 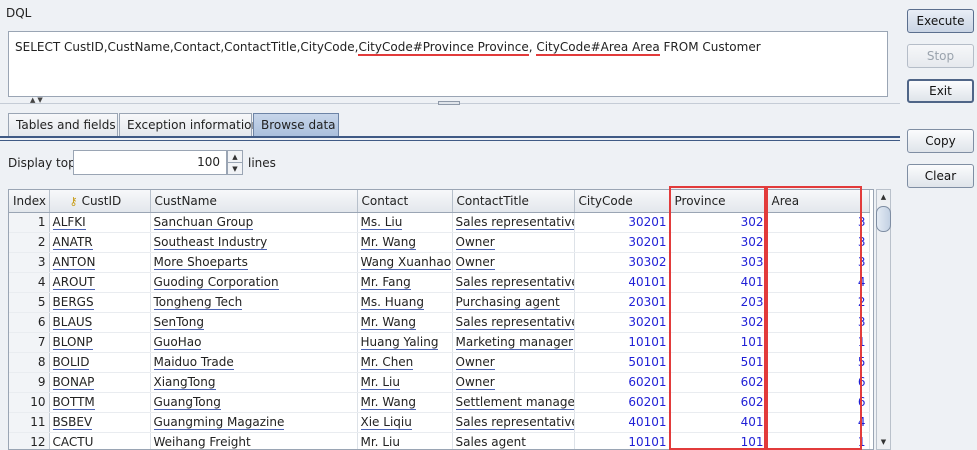 I want to click on cell-custname: Maiduo Trade, so click(x=254, y=362).